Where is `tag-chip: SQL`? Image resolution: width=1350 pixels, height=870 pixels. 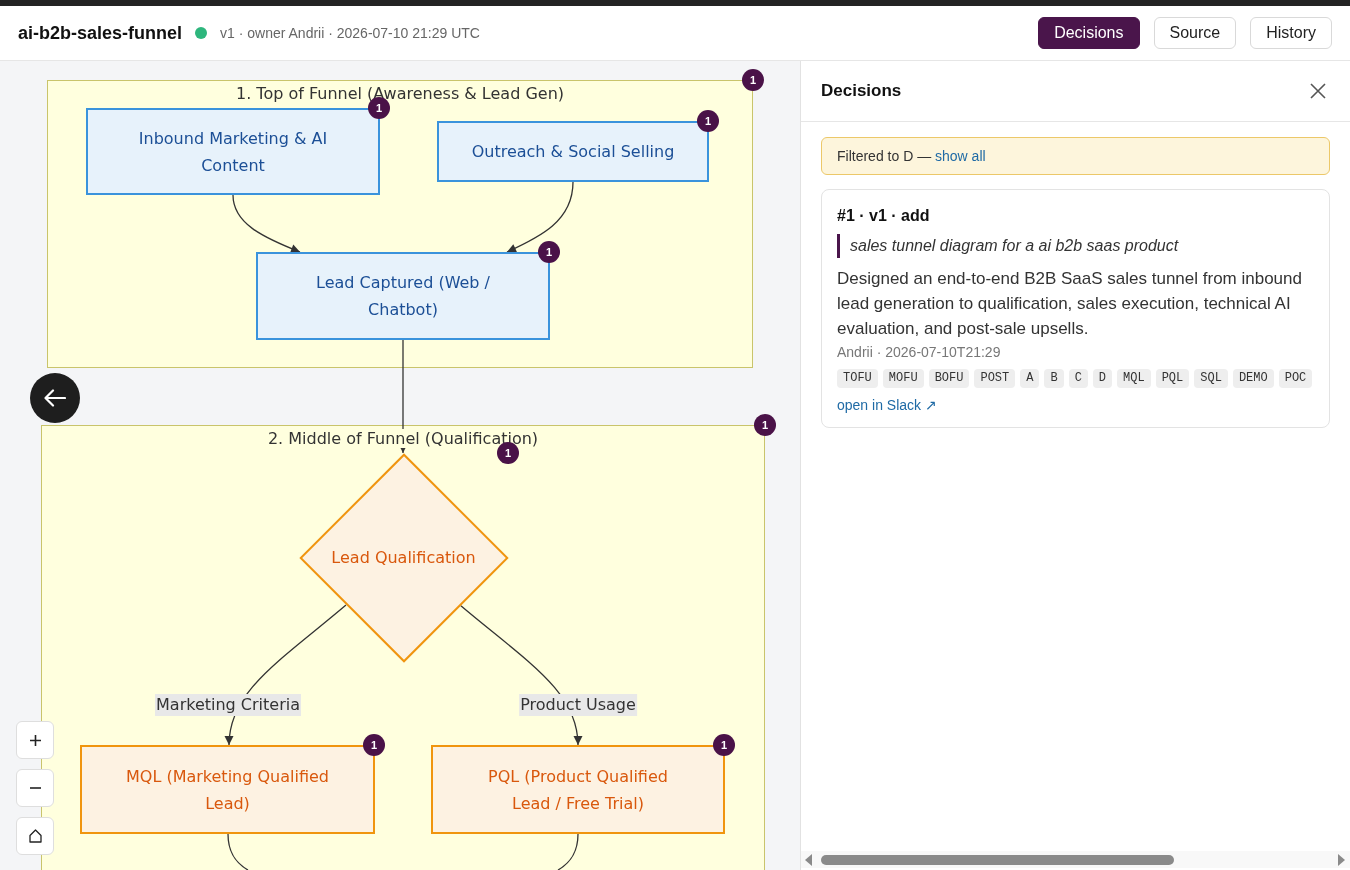 tag-chip: SQL is located at coordinates (1211, 378).